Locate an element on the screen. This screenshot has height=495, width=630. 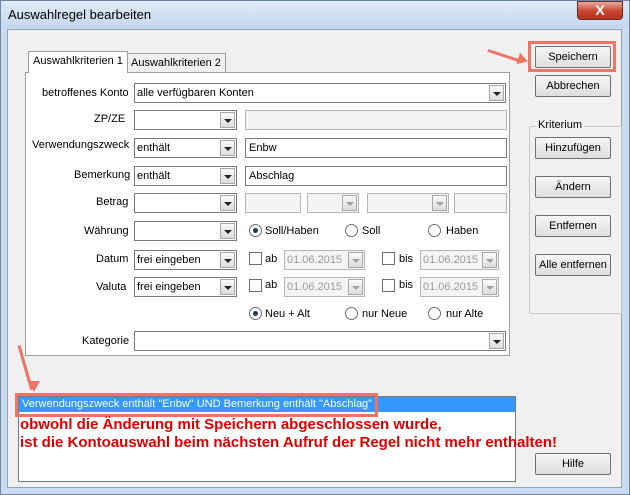
tab-label: Auswahlkriterien 1 is located at coordinates (78, 61).